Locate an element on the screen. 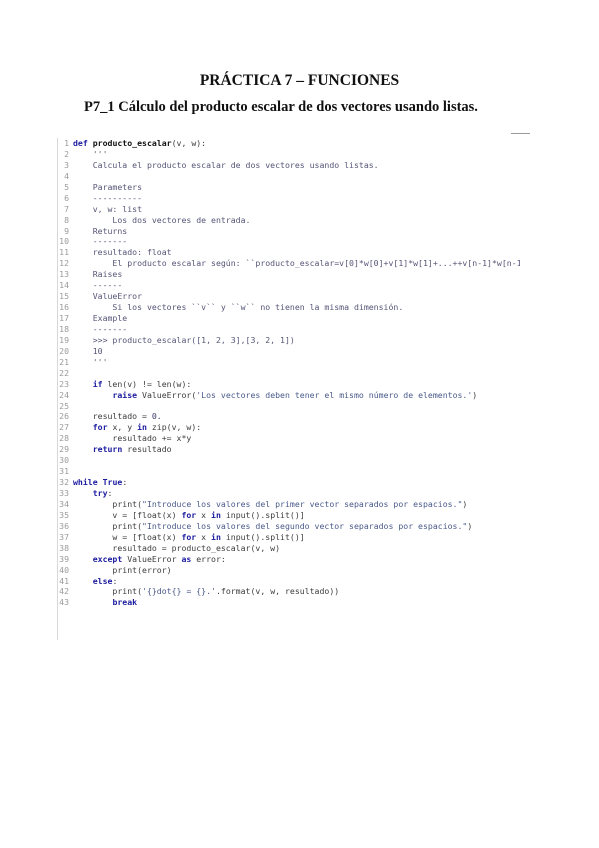 The width and height of the screenshot is (599, 848). code-line: 27 for x, y in zip(v, w): is located at coordinates (289, 427).